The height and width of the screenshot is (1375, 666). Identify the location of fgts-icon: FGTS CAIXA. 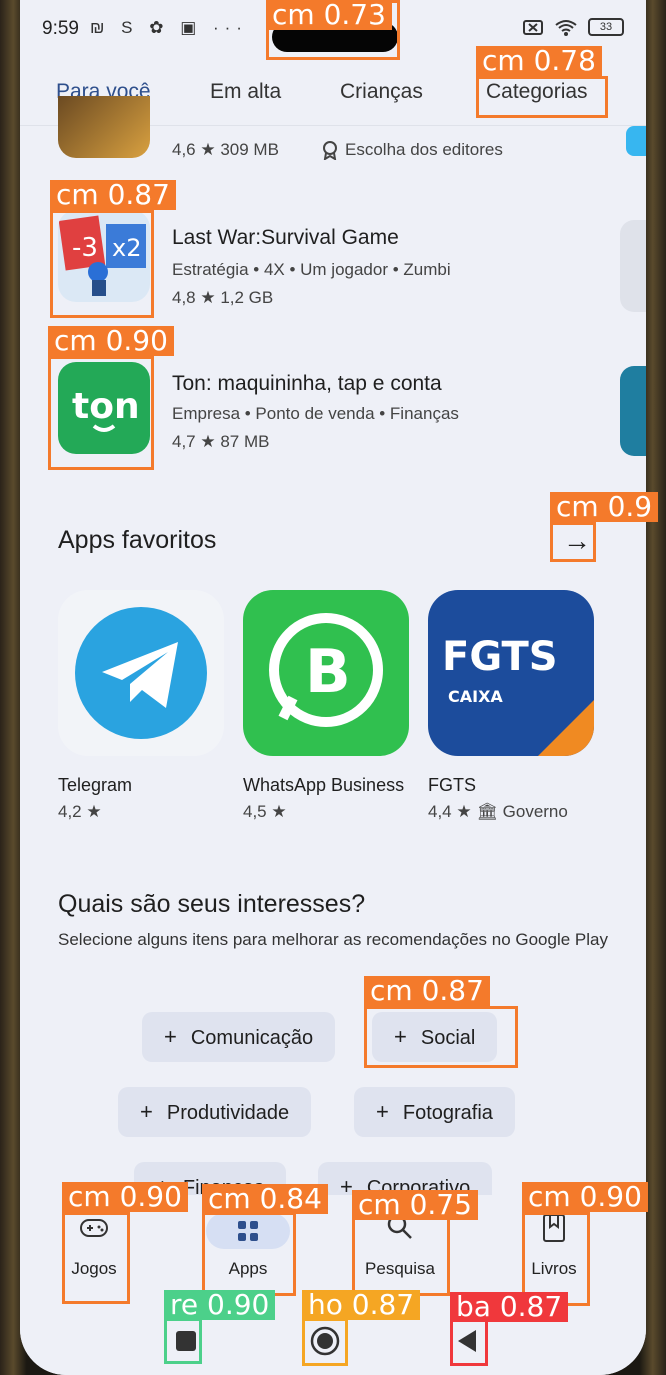
(511, 673).